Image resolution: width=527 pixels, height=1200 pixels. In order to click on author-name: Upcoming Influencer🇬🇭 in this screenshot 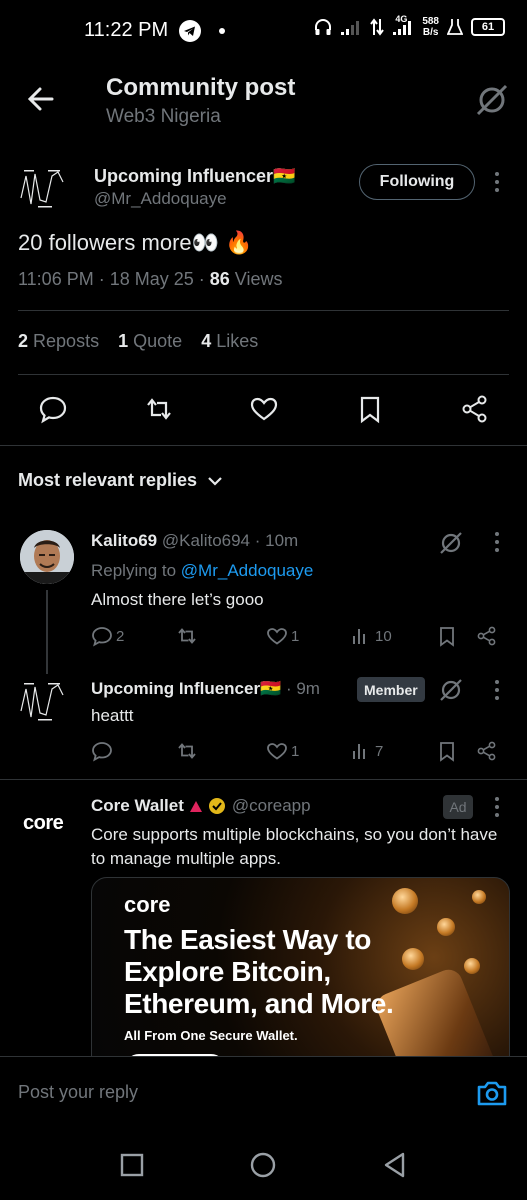, I will do `click(194, 176)`.